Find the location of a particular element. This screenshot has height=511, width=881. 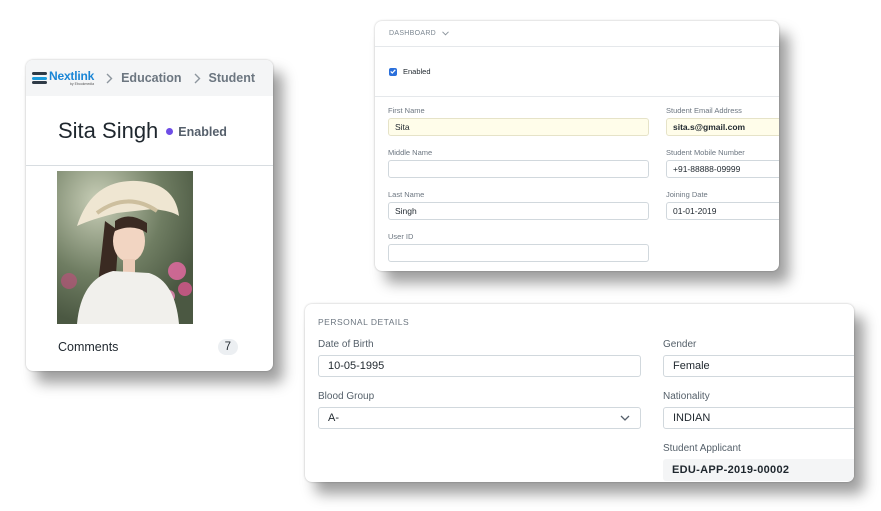

blood-group-value: A- is located at coordinates (333, 418).